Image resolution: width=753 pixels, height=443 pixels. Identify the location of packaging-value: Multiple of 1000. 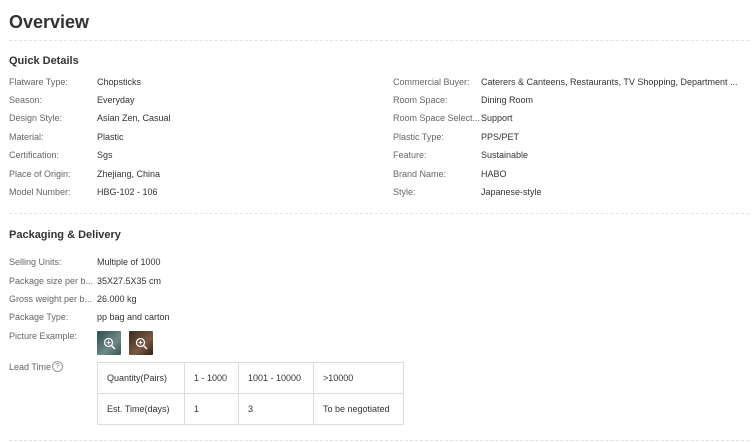
(129, 262).